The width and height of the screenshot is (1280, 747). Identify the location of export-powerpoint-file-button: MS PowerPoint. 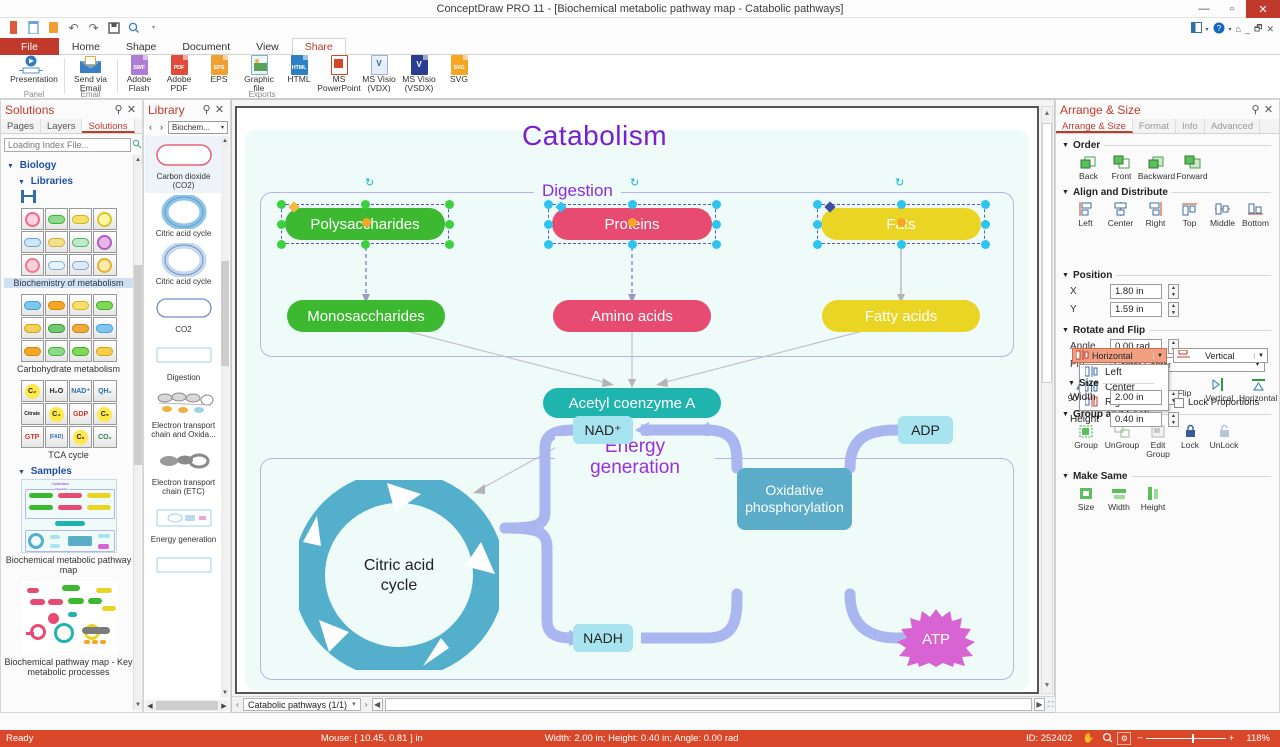
(339, 73).